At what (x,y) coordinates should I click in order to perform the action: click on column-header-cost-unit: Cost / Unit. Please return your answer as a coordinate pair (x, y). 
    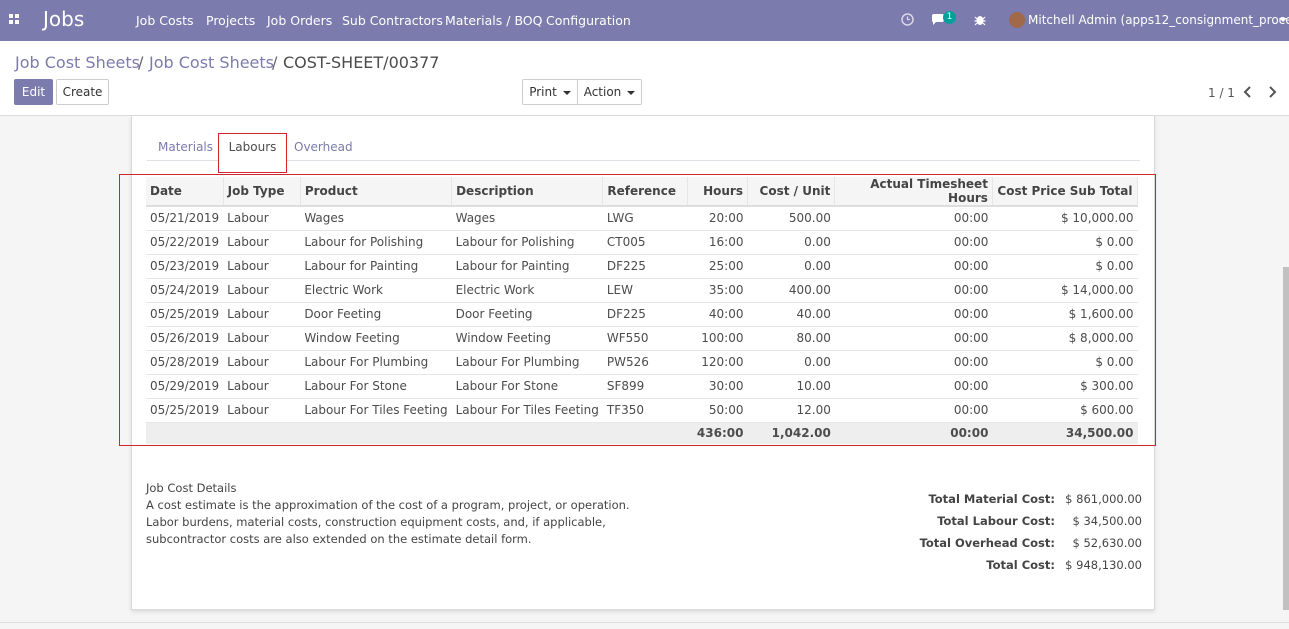
    Looking at the image, I should click on (791, 192).